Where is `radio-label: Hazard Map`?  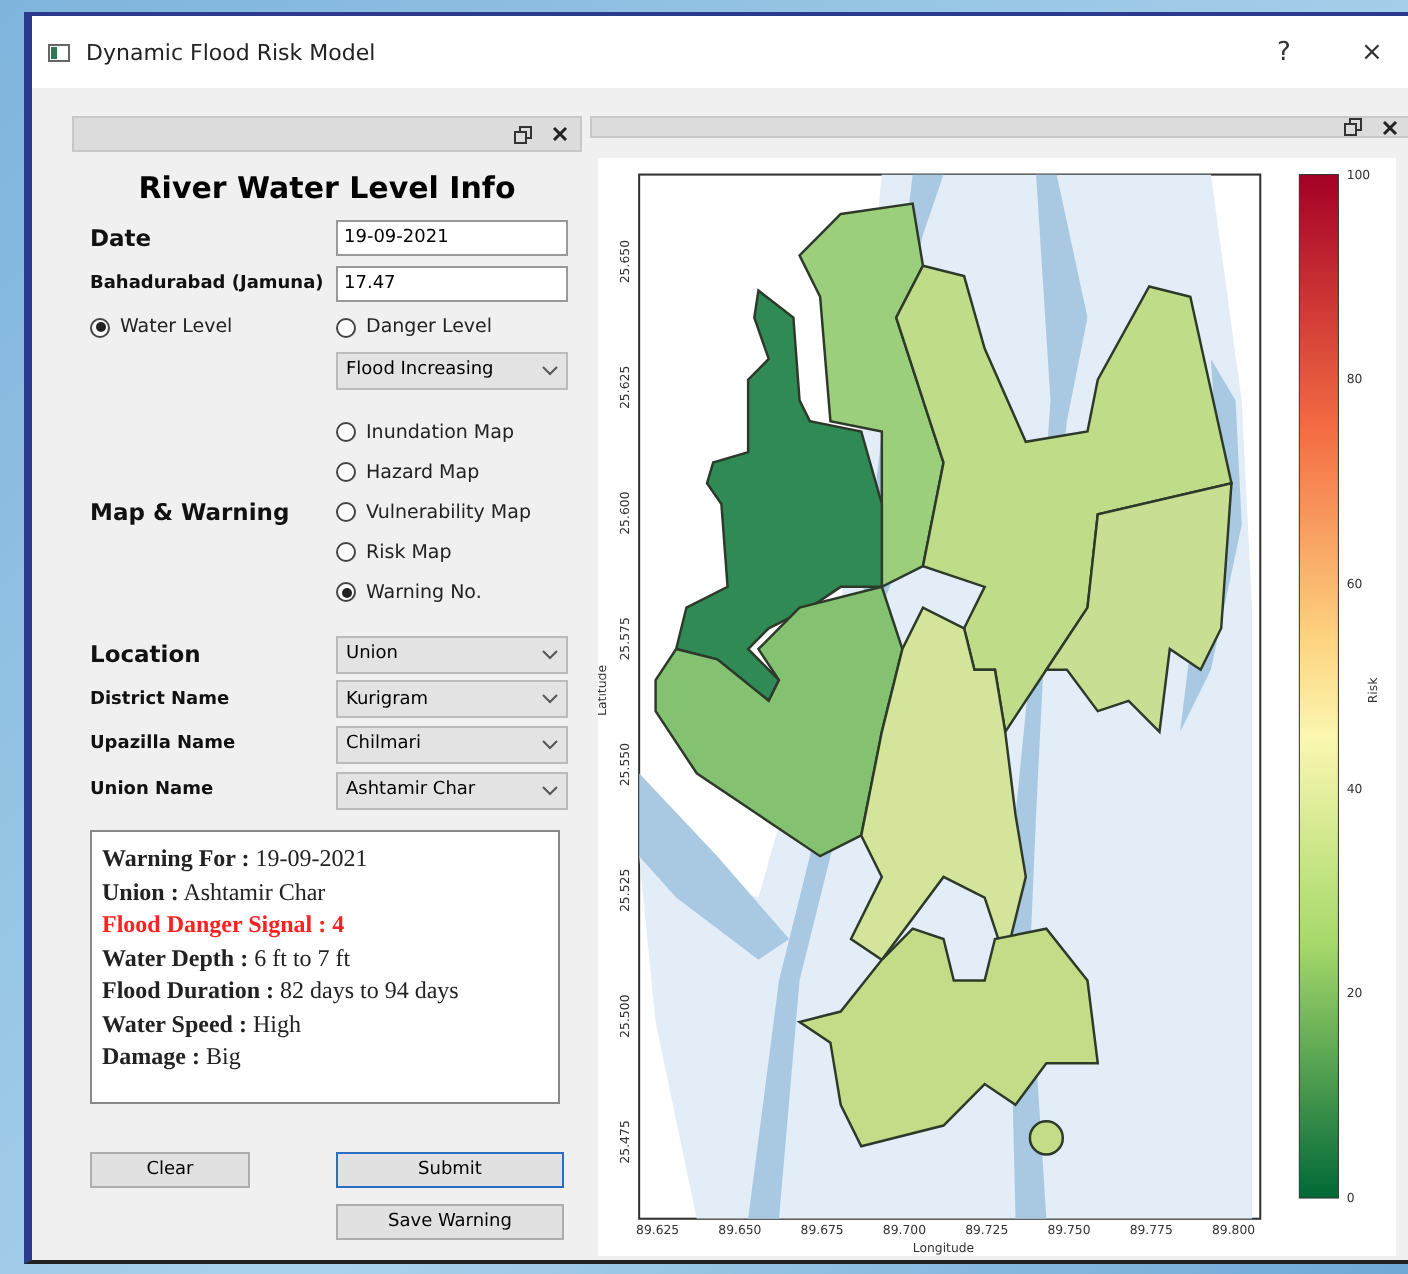
radio-label: Hazard Map is located at coordinates (423, 472).